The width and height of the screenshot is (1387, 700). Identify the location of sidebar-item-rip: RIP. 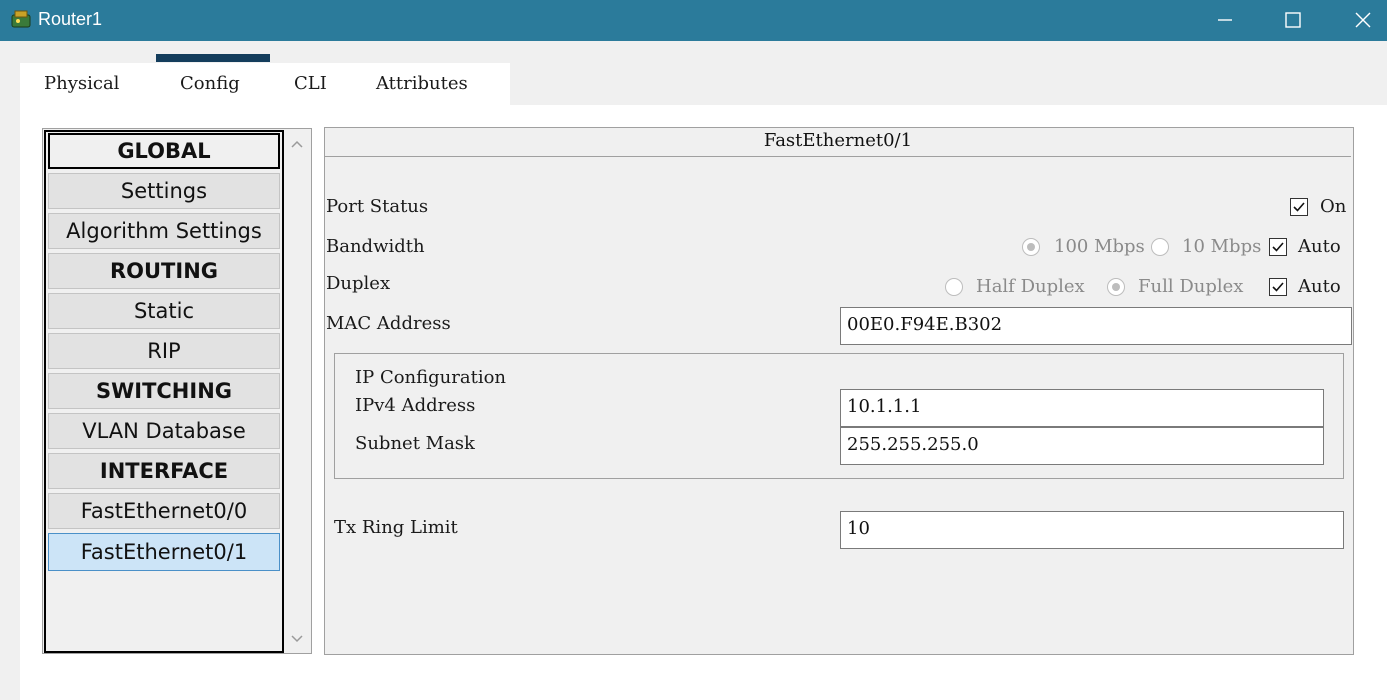
(164, 351).